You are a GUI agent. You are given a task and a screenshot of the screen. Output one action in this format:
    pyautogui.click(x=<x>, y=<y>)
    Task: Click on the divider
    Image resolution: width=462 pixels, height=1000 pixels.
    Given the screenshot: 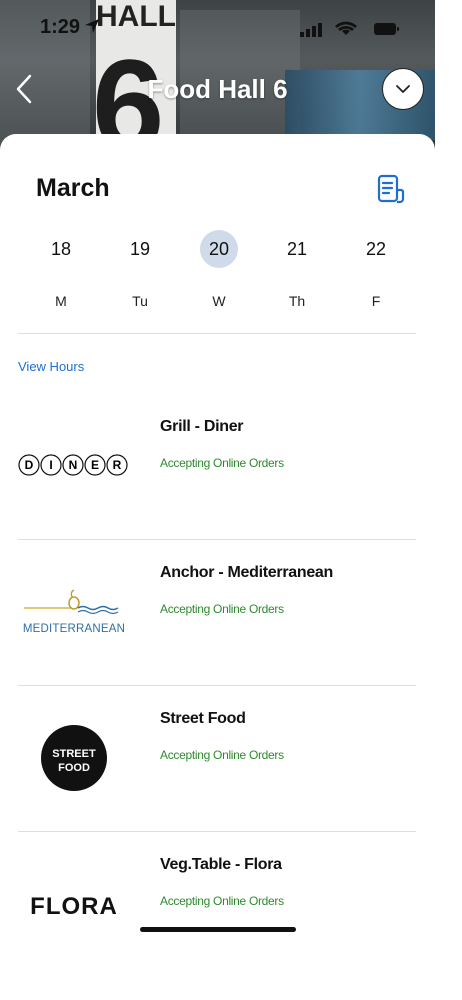 What is the action you would take?
    pyautogui.click(x=217, y=333)
    